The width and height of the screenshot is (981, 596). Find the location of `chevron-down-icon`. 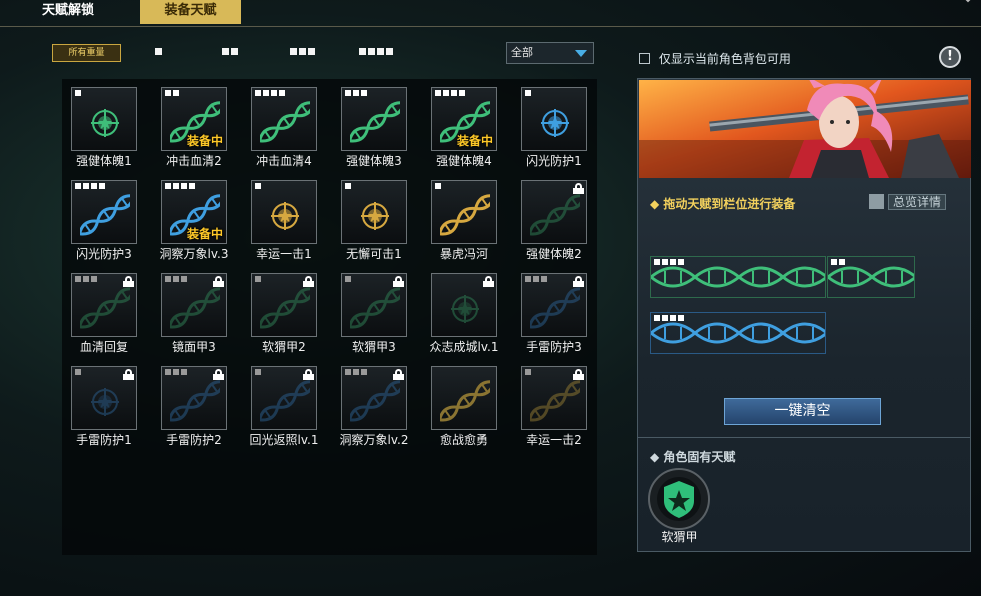

chevron-down-icon is located at coordinates (581, 53).